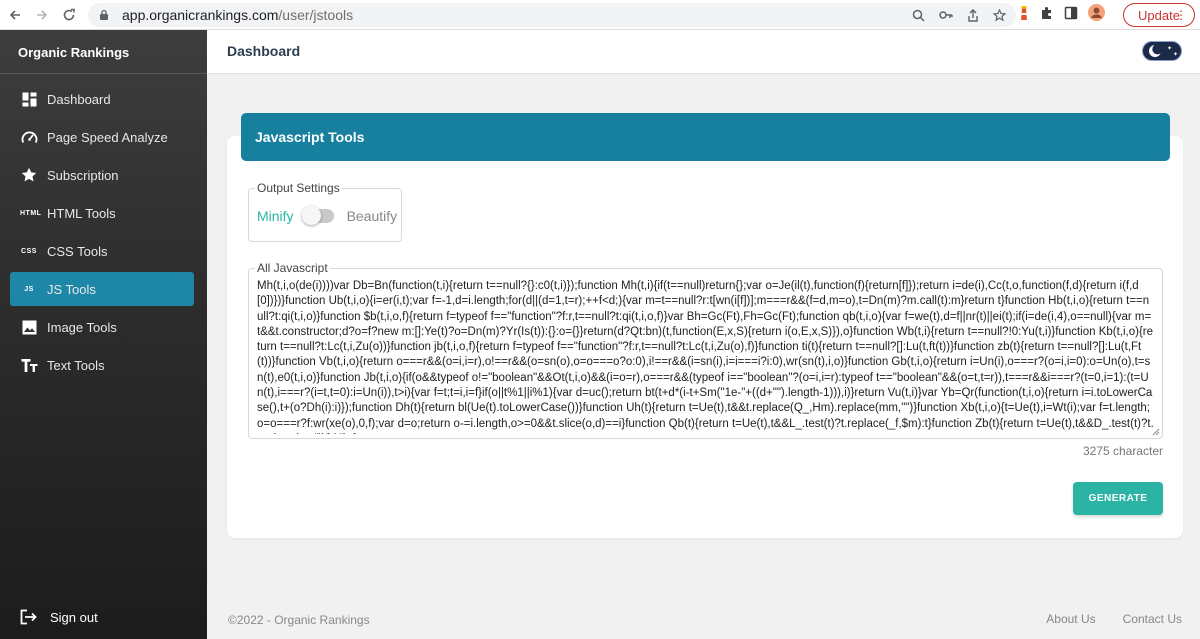 This screenshot has height=639, width=1200. Describe the element at coordinates (200, 15) in the screenshot. I see `url-host: app.organicrankings.com` at that location.